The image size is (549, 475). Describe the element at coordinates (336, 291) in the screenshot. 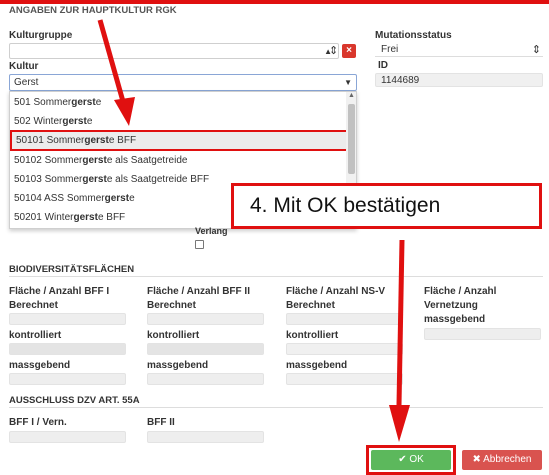

I see `nsv-header: Fläche / Anzahl NS-V` at that location.